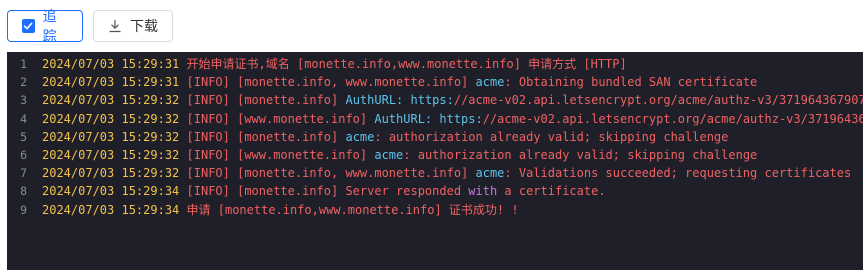  What do you see at coordinates (483, 191) in the screenshot?
I see `log-keyword: with` at bounding box center [483, 191].